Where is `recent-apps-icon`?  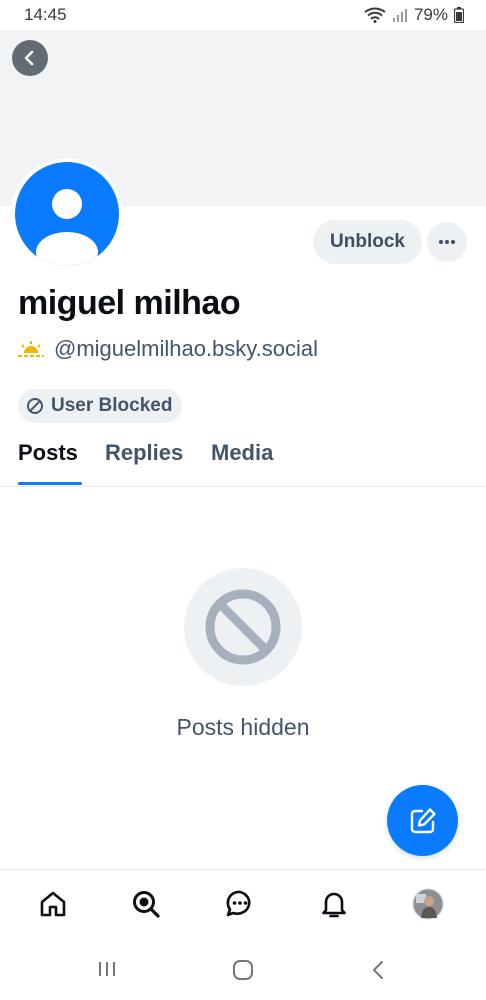 recent-apps-icon is located at coordinates (107, 969).